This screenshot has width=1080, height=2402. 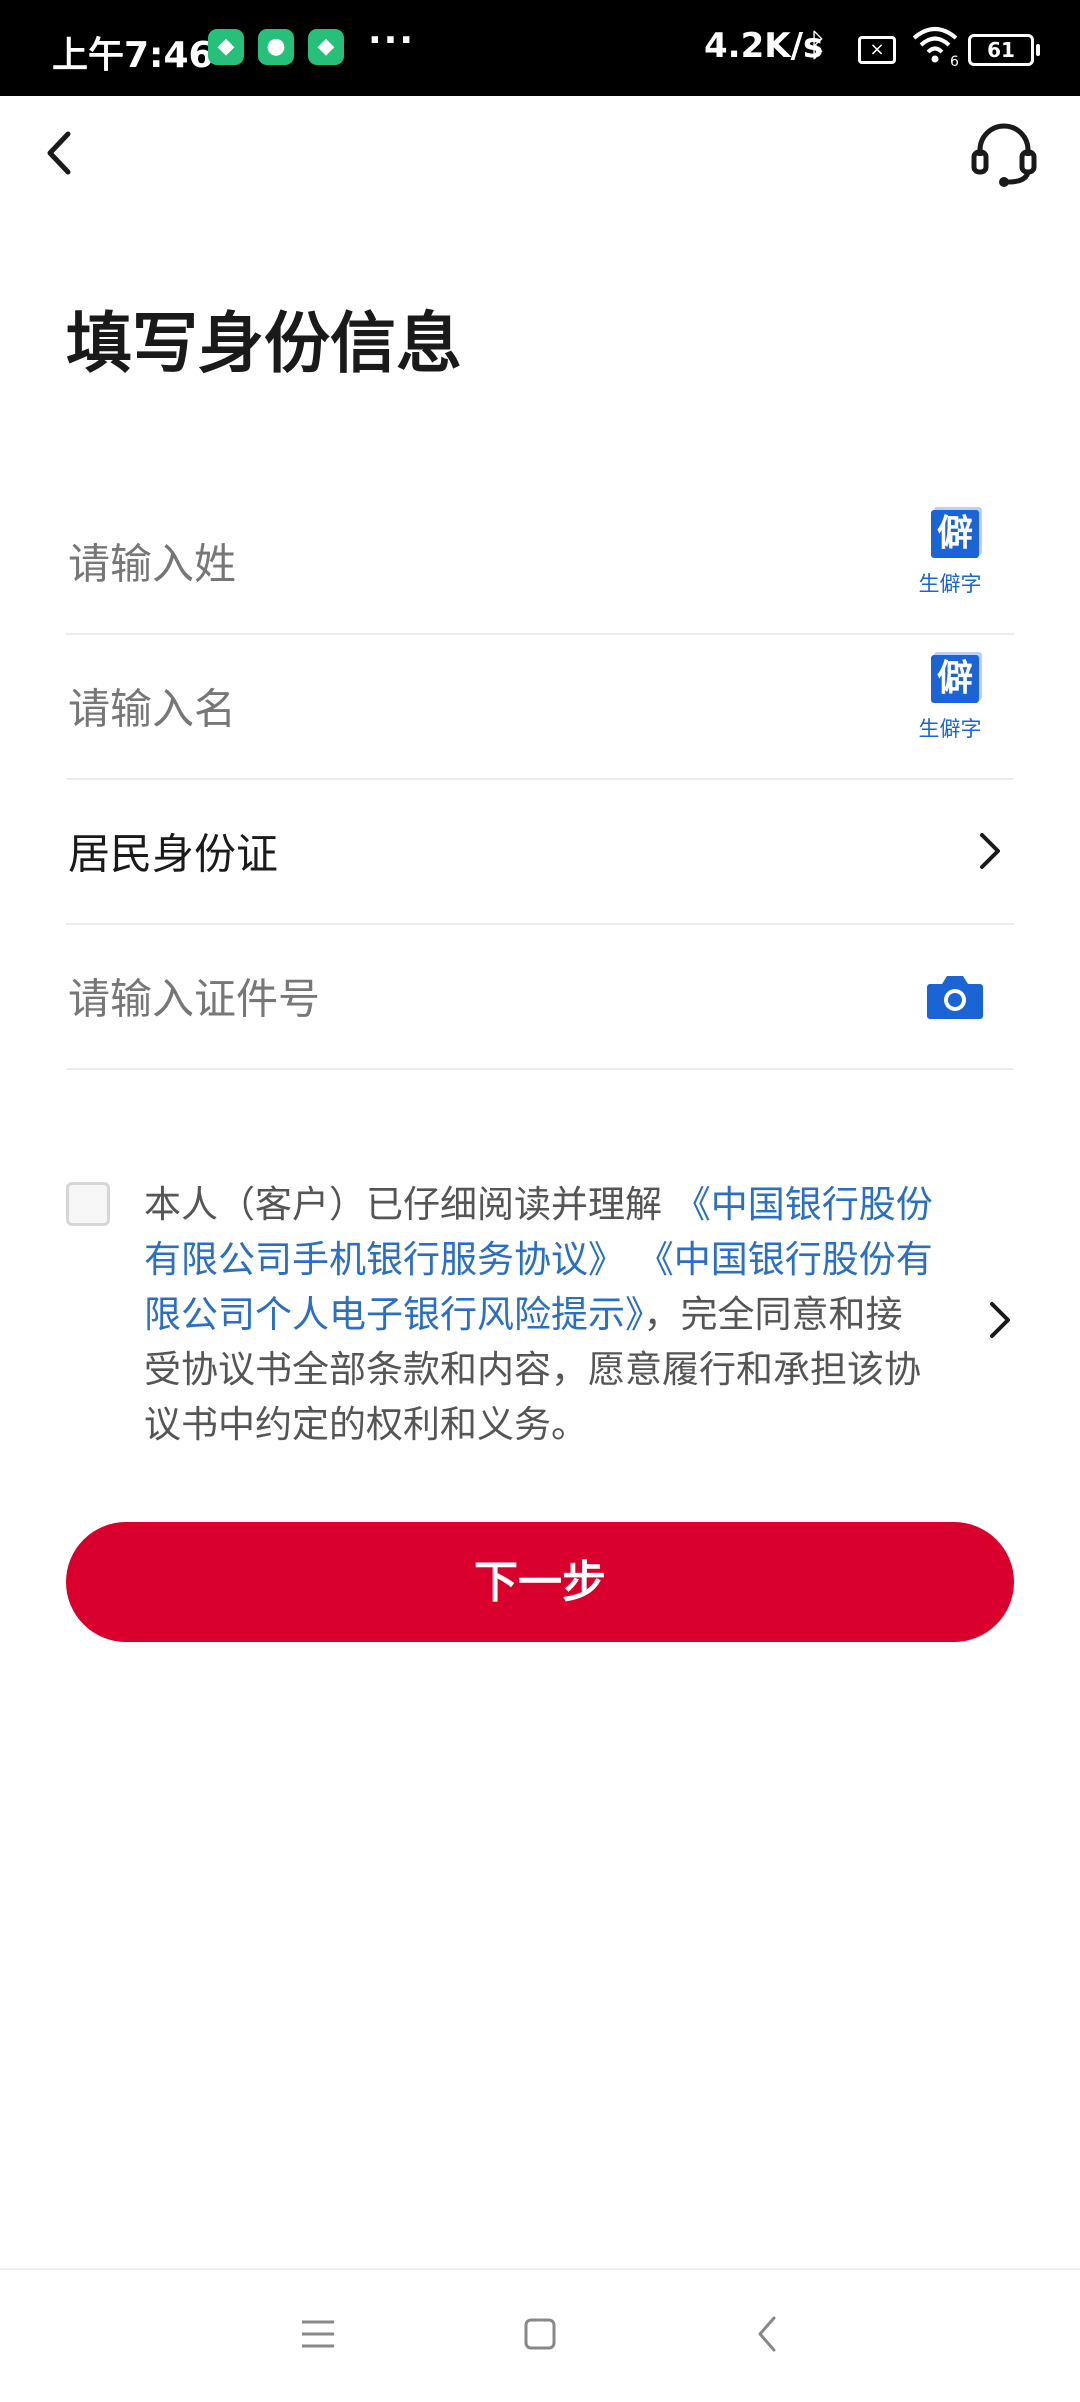 I want to click on menu-icon, so click(x=318, y=2334).